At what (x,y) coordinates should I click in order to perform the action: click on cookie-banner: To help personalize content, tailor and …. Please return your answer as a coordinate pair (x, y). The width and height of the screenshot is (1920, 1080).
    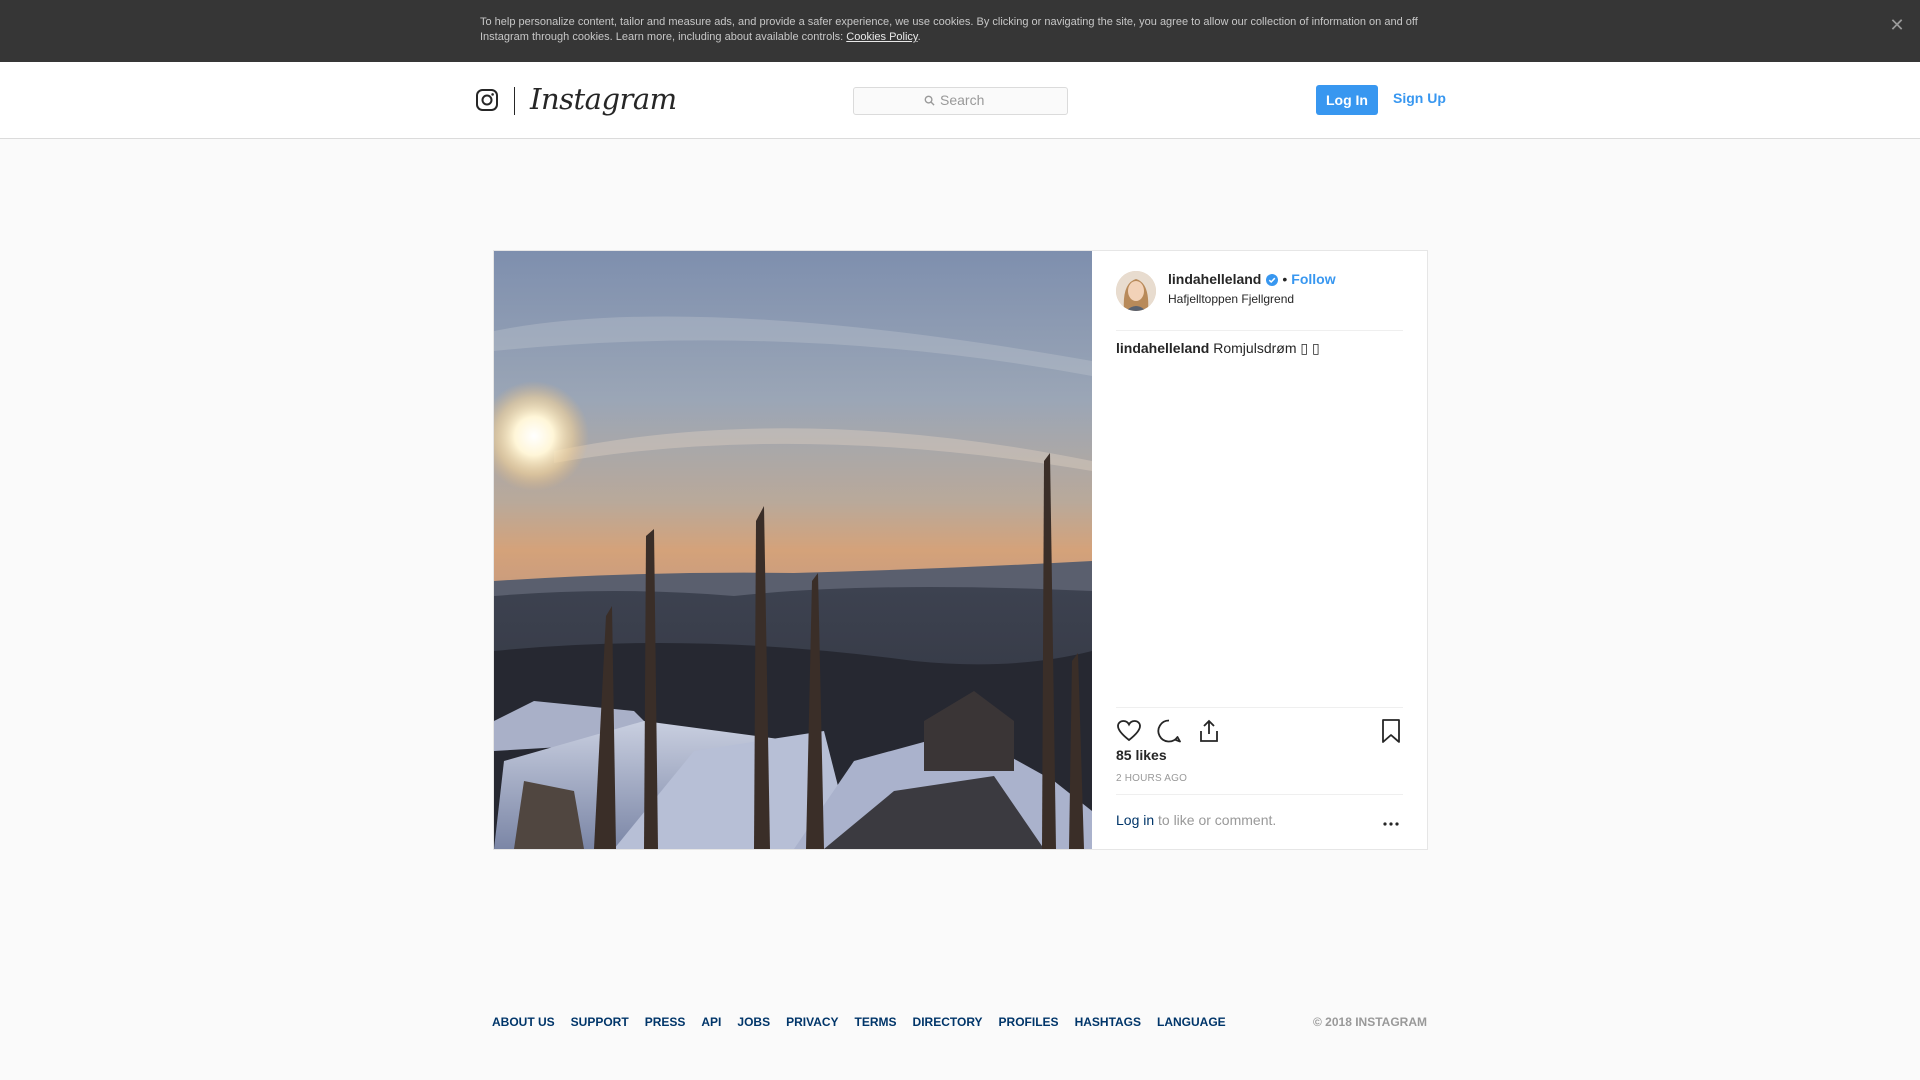
    Looking at the image, I should click on (960, 31).